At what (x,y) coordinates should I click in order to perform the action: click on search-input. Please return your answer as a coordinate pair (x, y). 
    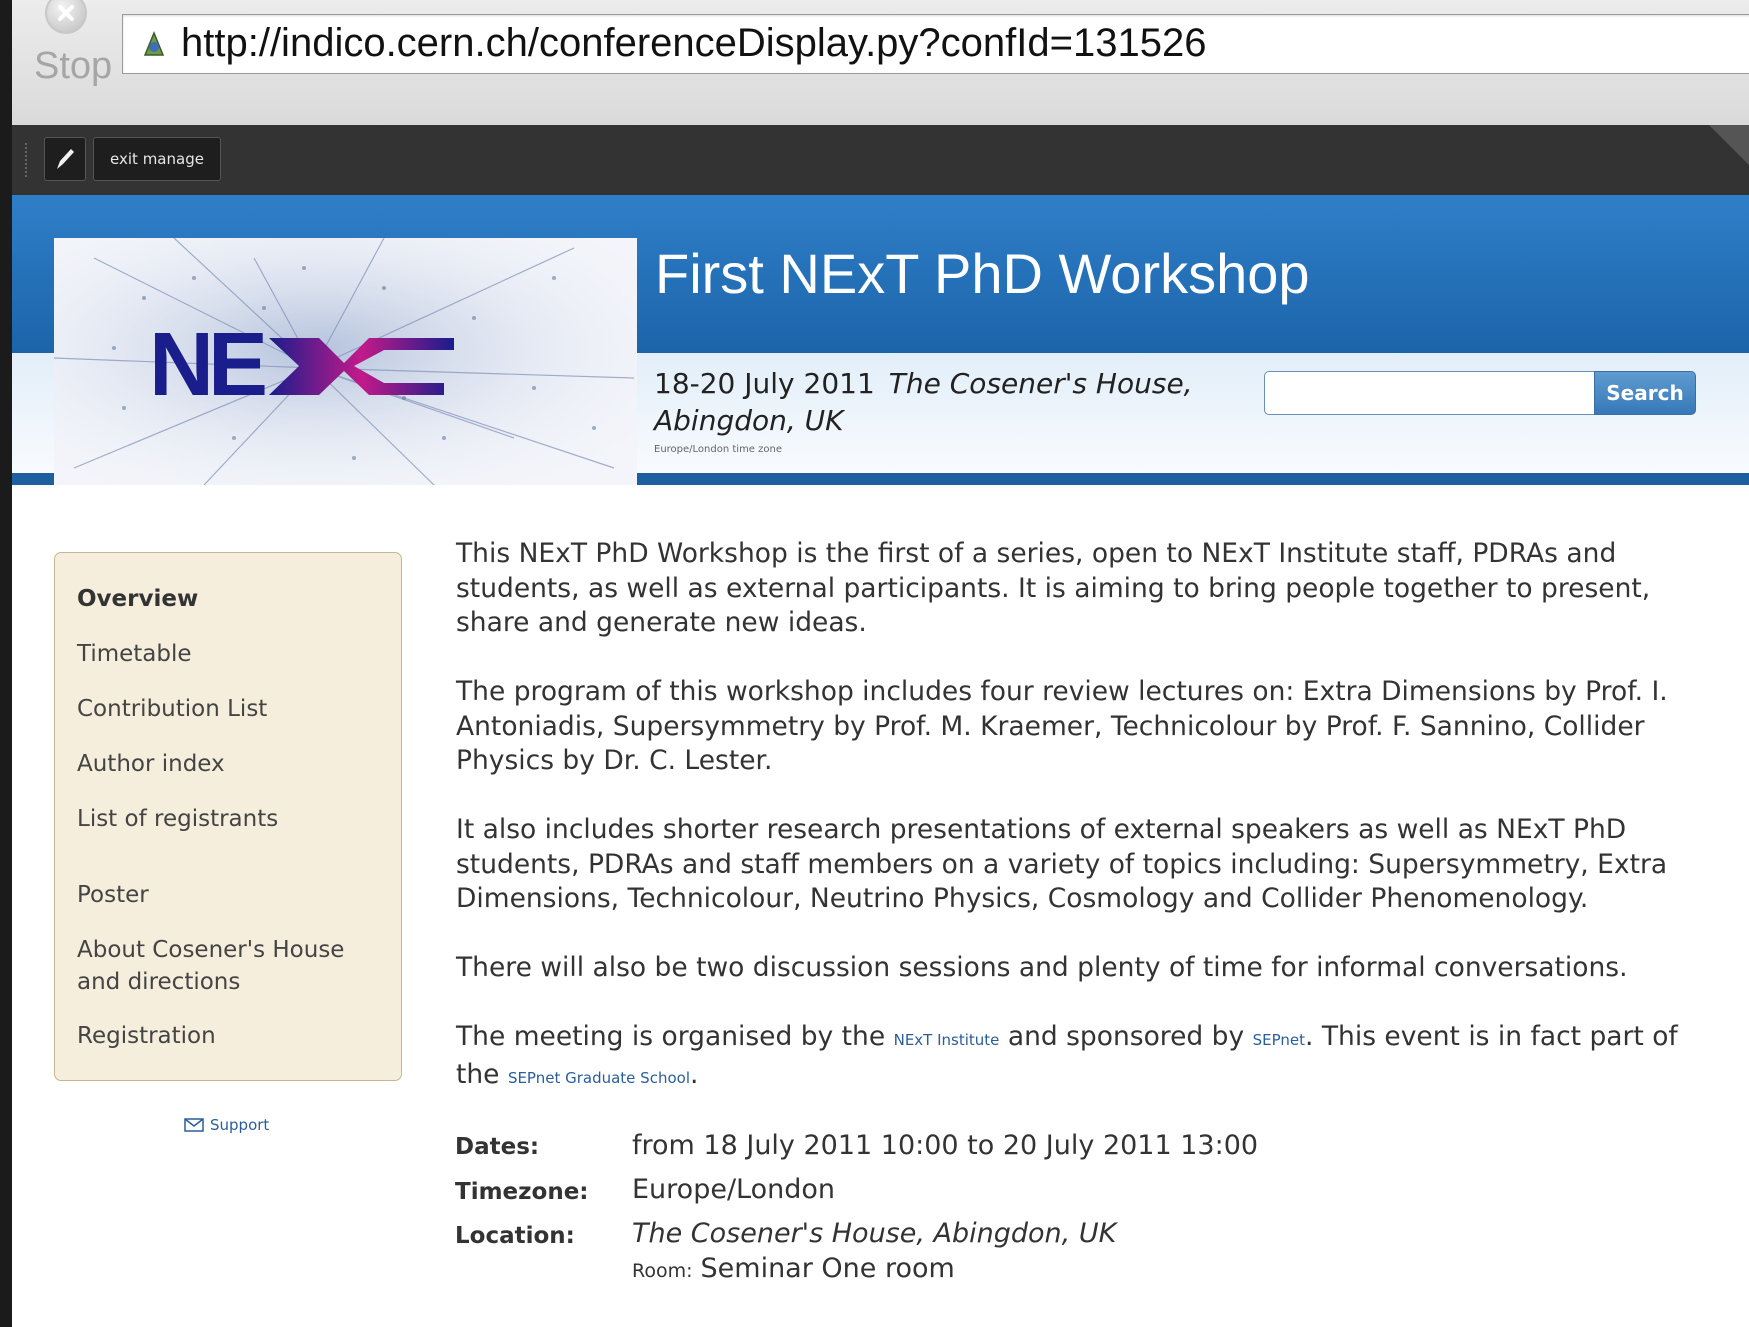
    Looking at the image, I should click on (1431, 393).